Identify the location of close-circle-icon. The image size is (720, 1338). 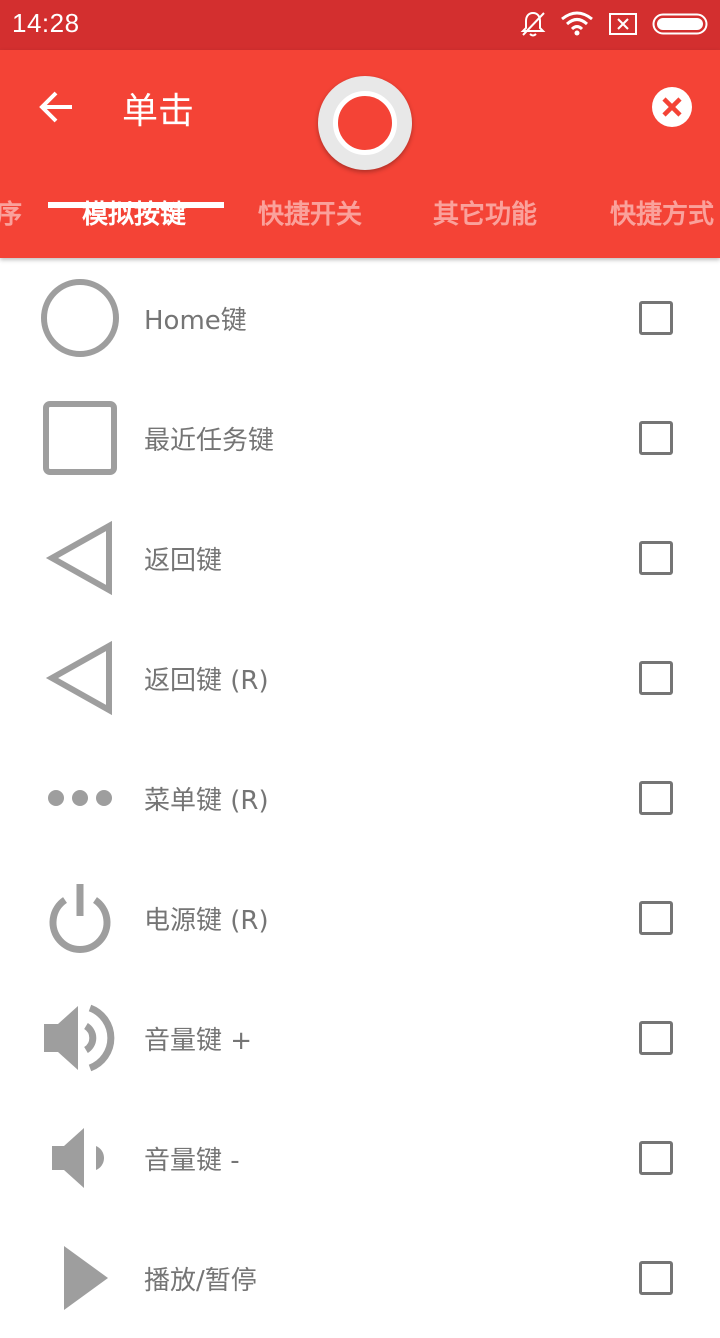
(672, 107).